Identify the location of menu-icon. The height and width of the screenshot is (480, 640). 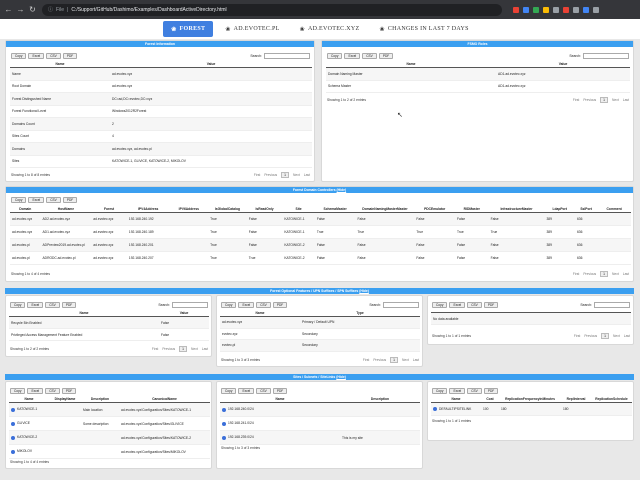
(596, 9).